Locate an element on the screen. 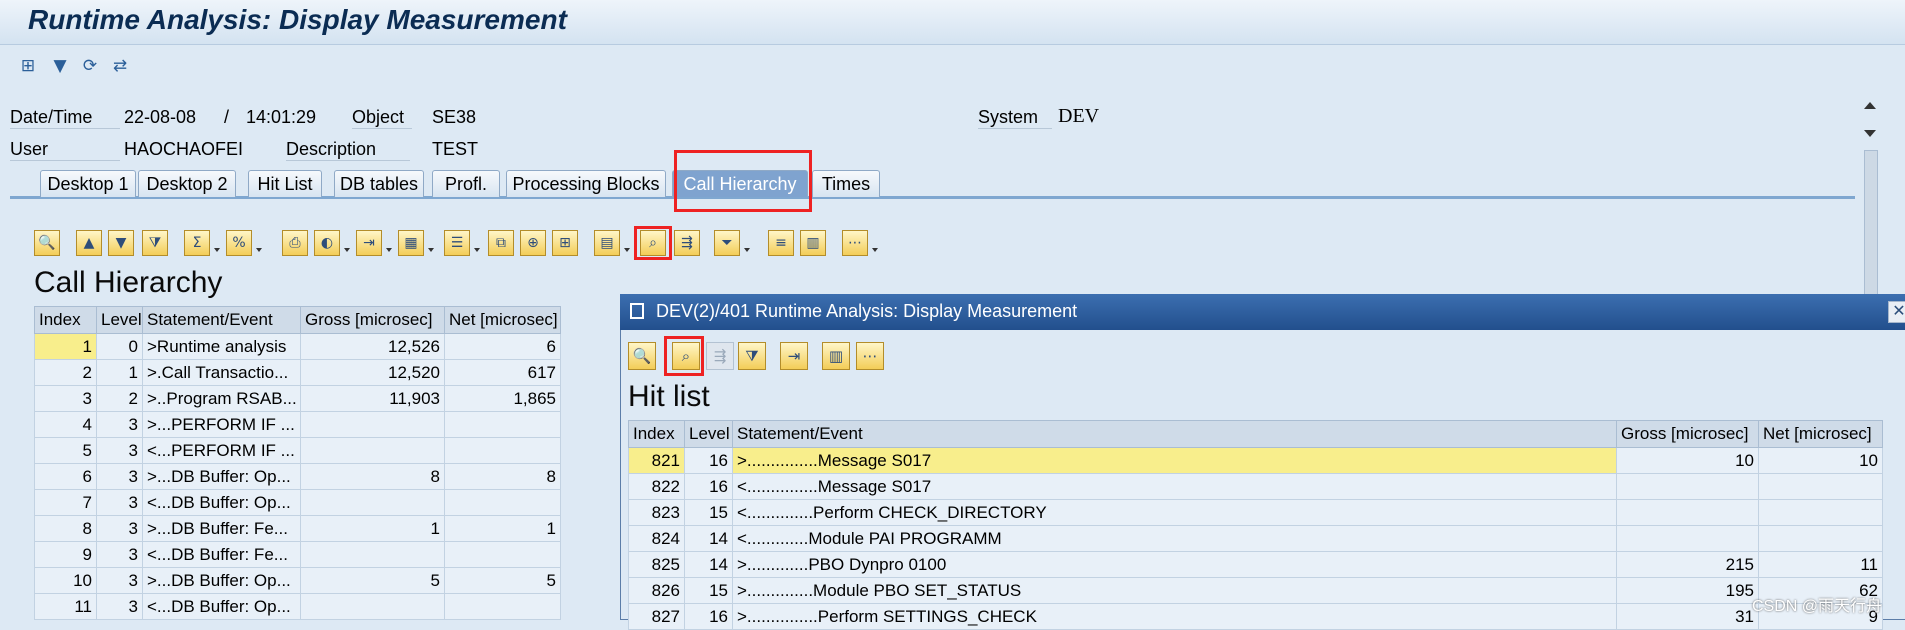  table-row: 821 16 >...............Message S017 10 10 is located at coordinates (1255, 460).